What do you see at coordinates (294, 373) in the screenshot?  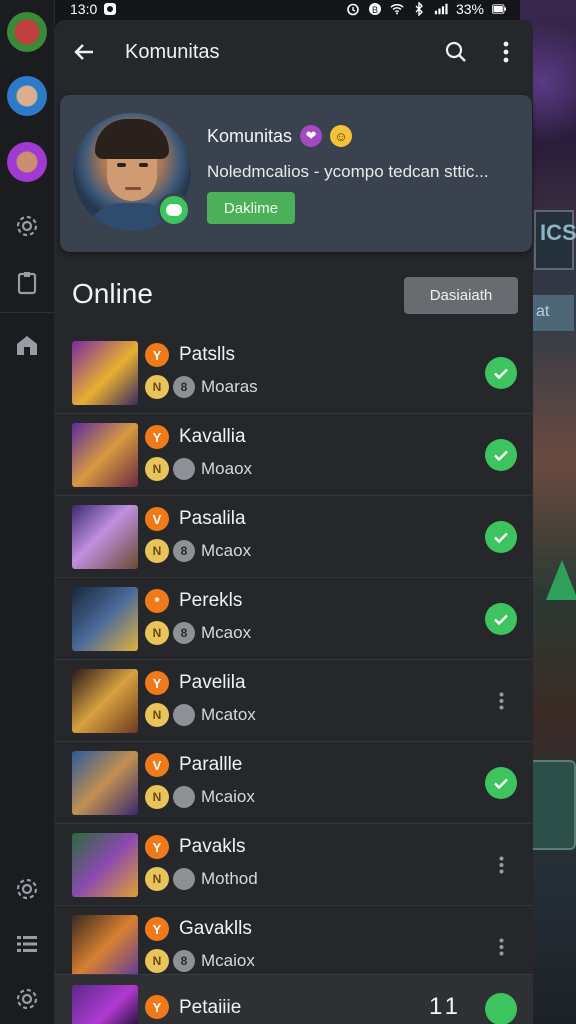 I see `member-row: Y Patslls N 8 Moaras` at bounding box center [294, 373].